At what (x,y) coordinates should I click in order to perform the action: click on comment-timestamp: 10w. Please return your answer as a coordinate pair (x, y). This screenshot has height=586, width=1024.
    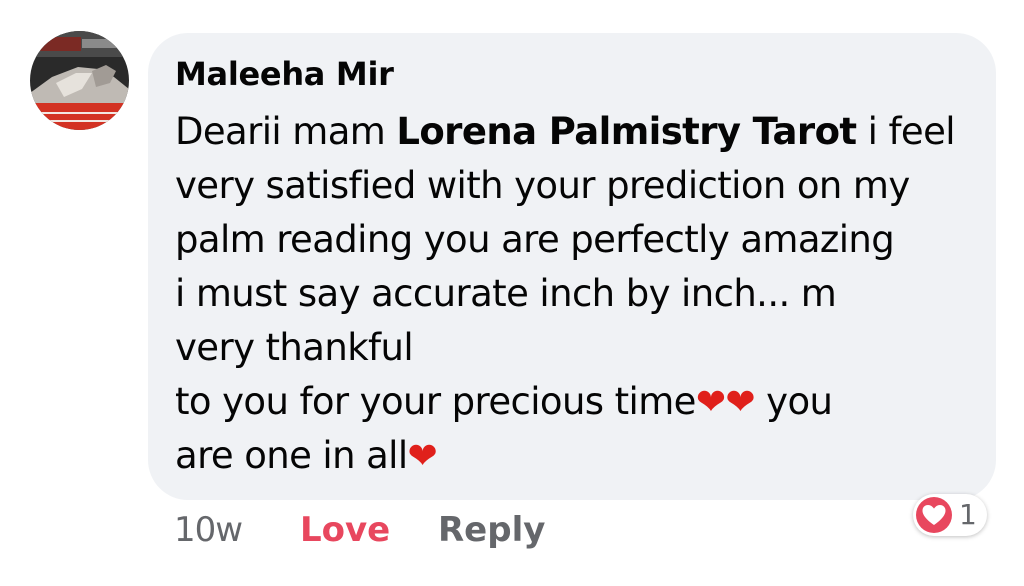
    Looking at the image, I should click on (208, 530).